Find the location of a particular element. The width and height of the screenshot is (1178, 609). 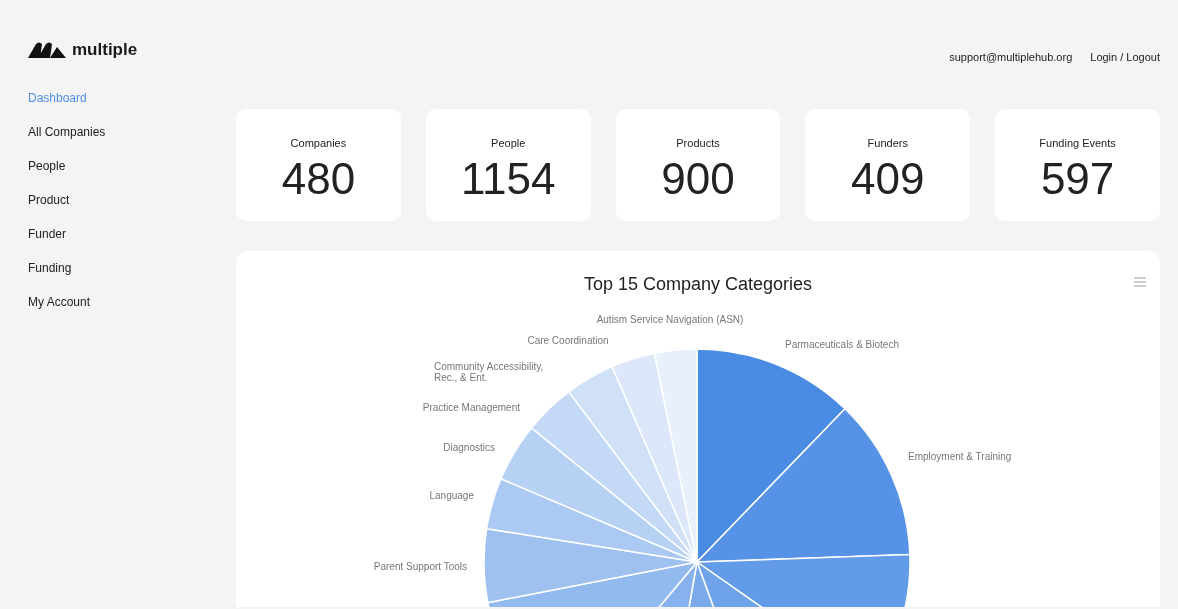

stat-value: 480 is located at coordinates (318, 179).